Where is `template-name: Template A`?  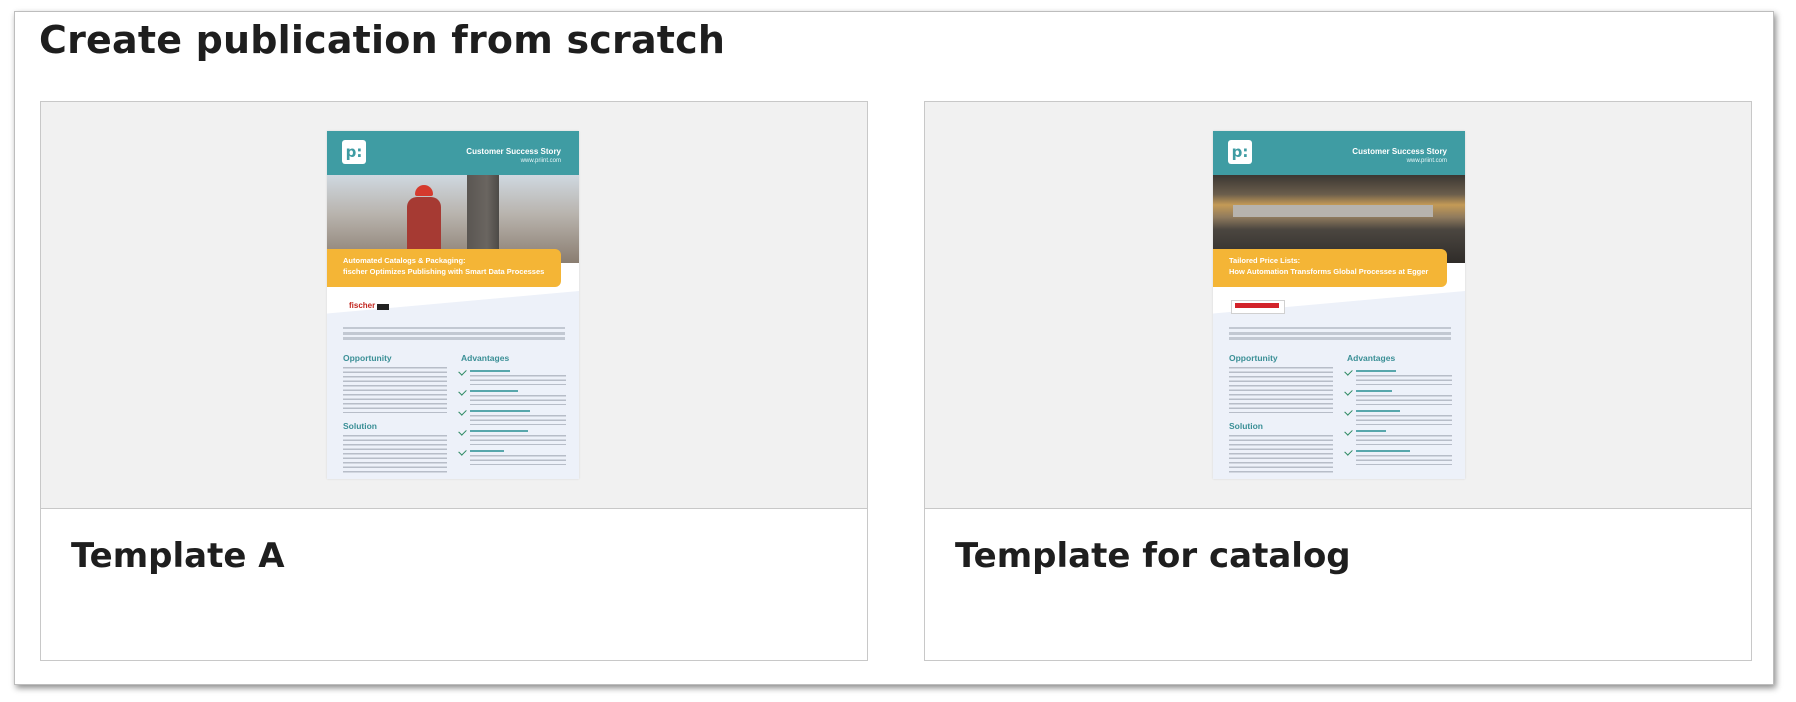 template-name: Template A is located at coordinates (178, 556).